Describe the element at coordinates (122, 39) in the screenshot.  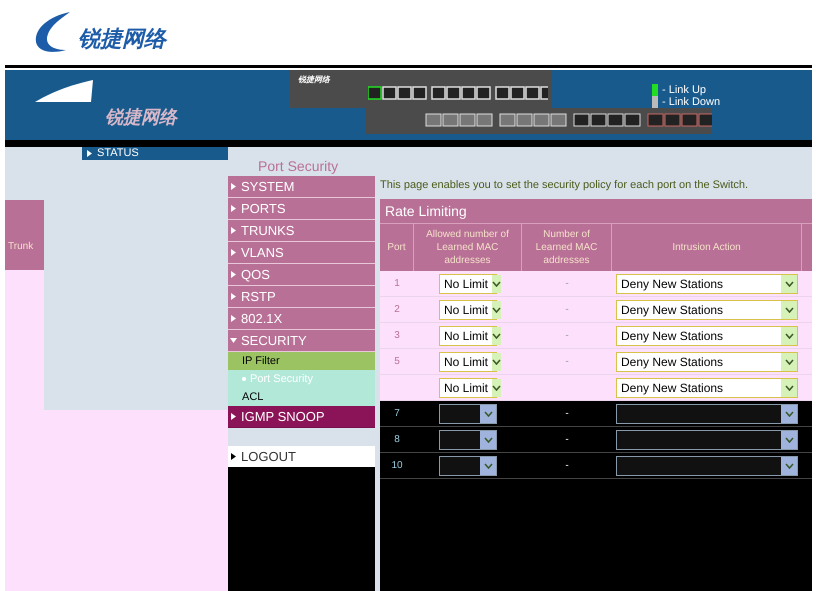
I see `logo-text: 锐捷网络` at that location.